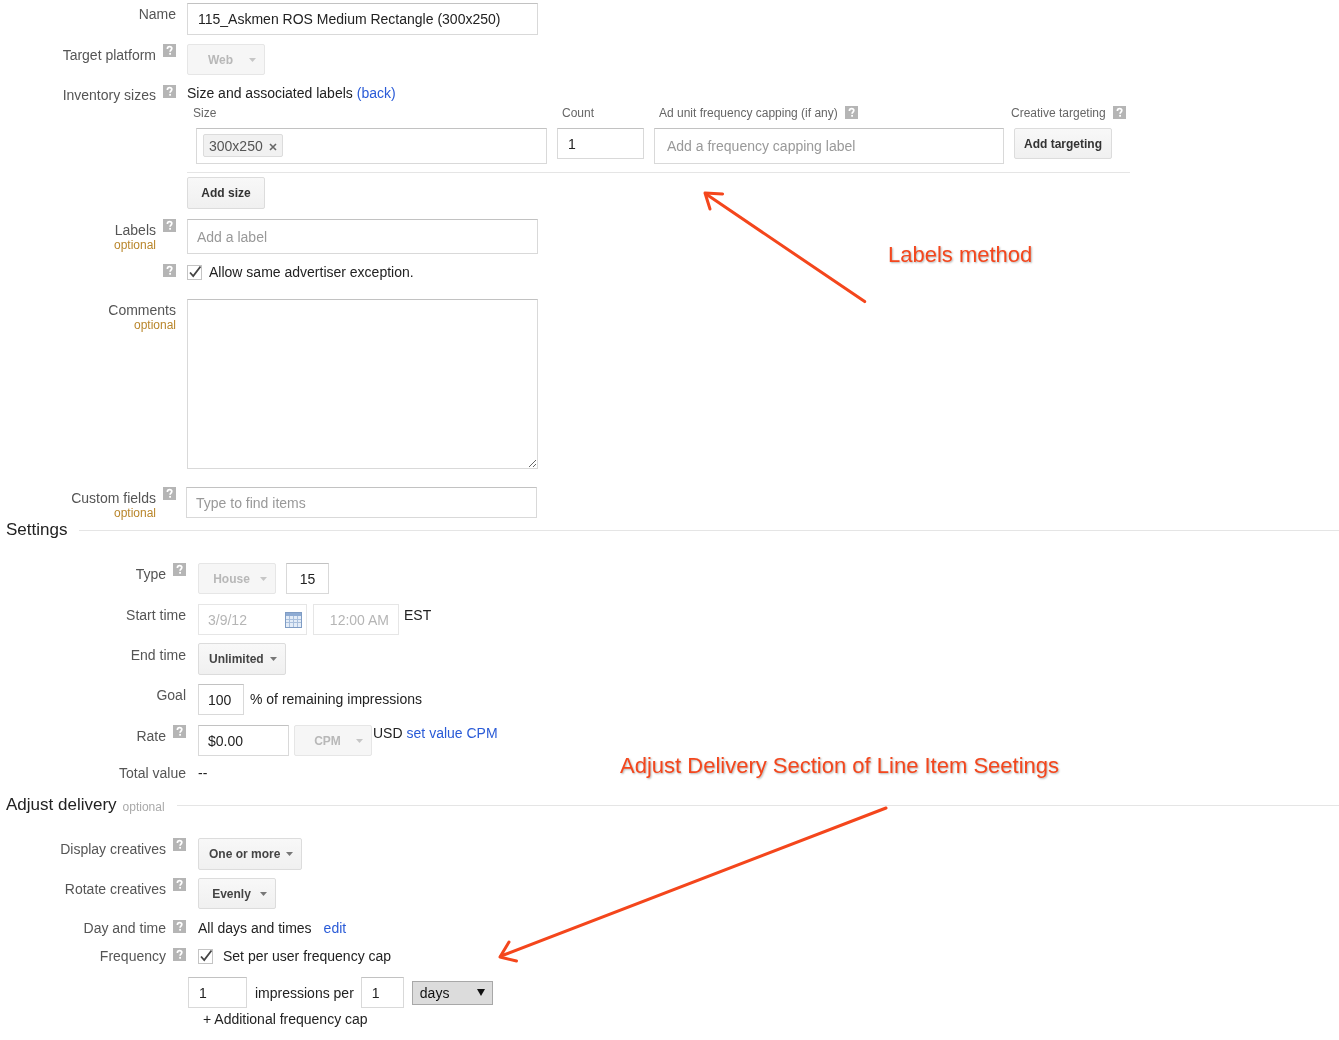 The width and height of the screenshot is (1339, 1040). What do you see at coordinates (113, 848) in the screenshot?
I see `field-label: Display creatives` at bounding box center [113, 848].